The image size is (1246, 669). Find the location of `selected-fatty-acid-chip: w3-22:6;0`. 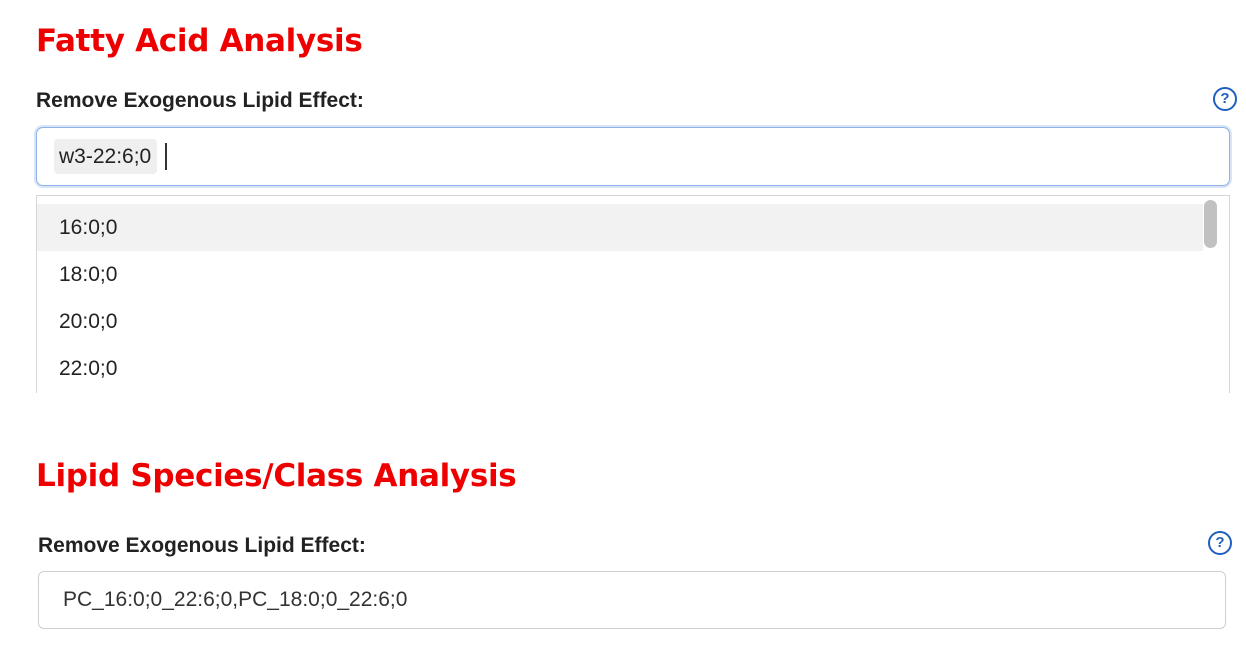

selected-fatty-acid-chip: w3-22:6;0 is located at coordinates (106, 156).